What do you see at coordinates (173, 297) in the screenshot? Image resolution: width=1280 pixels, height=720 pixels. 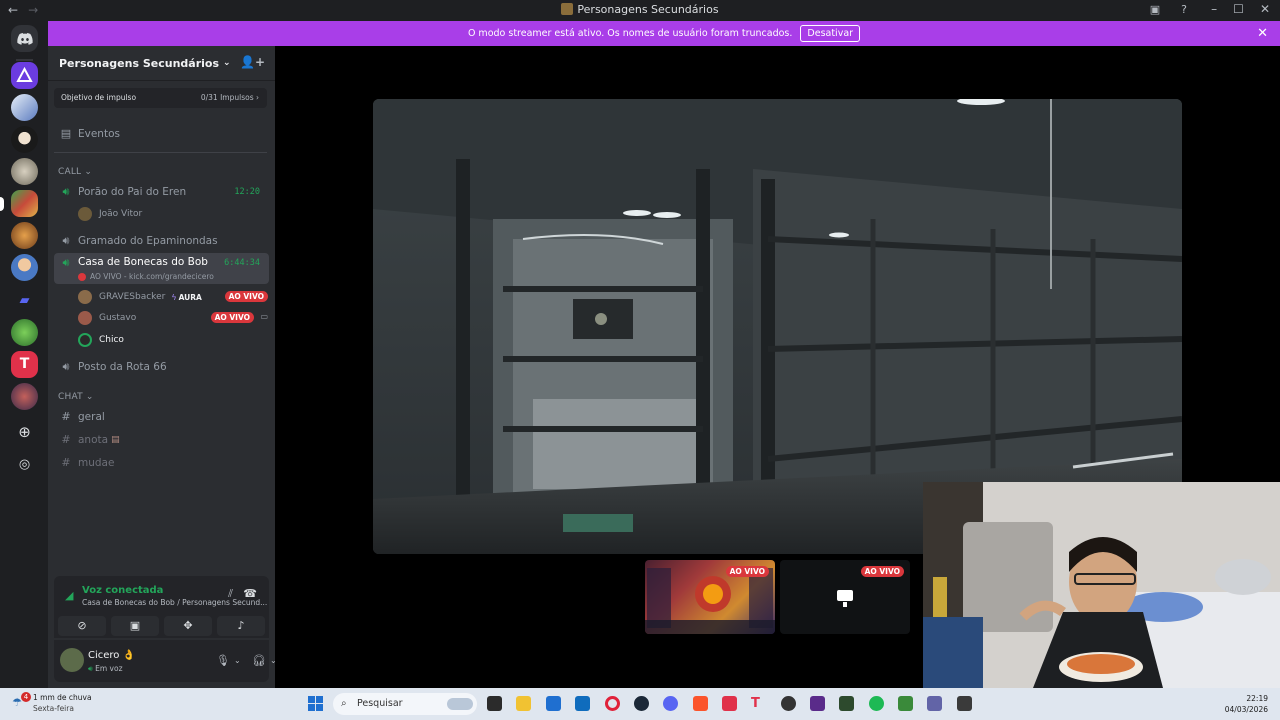 I see `voice-user: GRAVESbacker ϟ AURA AO VIVO` at bounding box center [173, 297].